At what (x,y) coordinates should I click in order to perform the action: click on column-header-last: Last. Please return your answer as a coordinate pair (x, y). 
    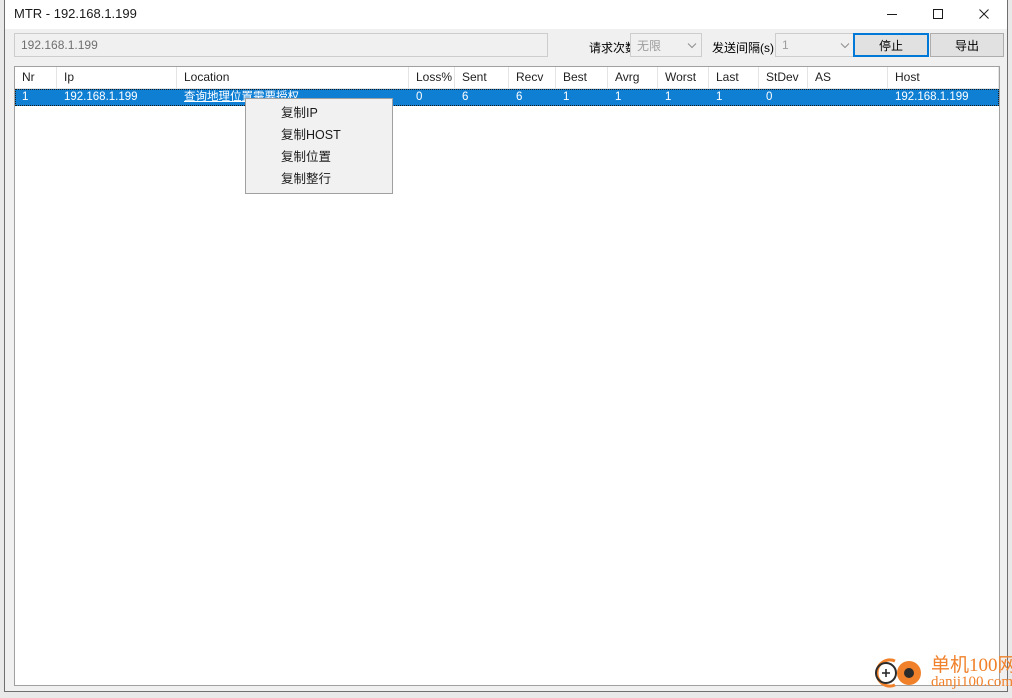
    Looking at the image, I should click on (734, 77).